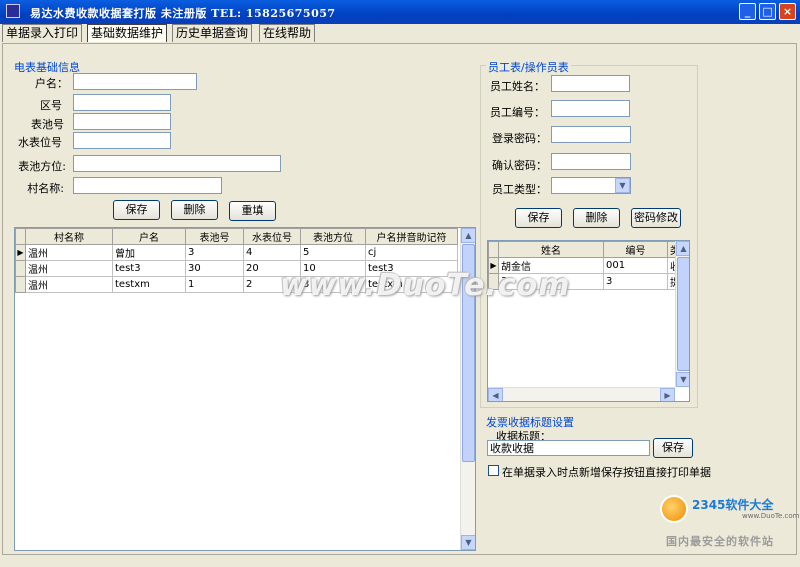  I want to click on logo-slogan: 国内最安全的软件站, so click(720, 541).